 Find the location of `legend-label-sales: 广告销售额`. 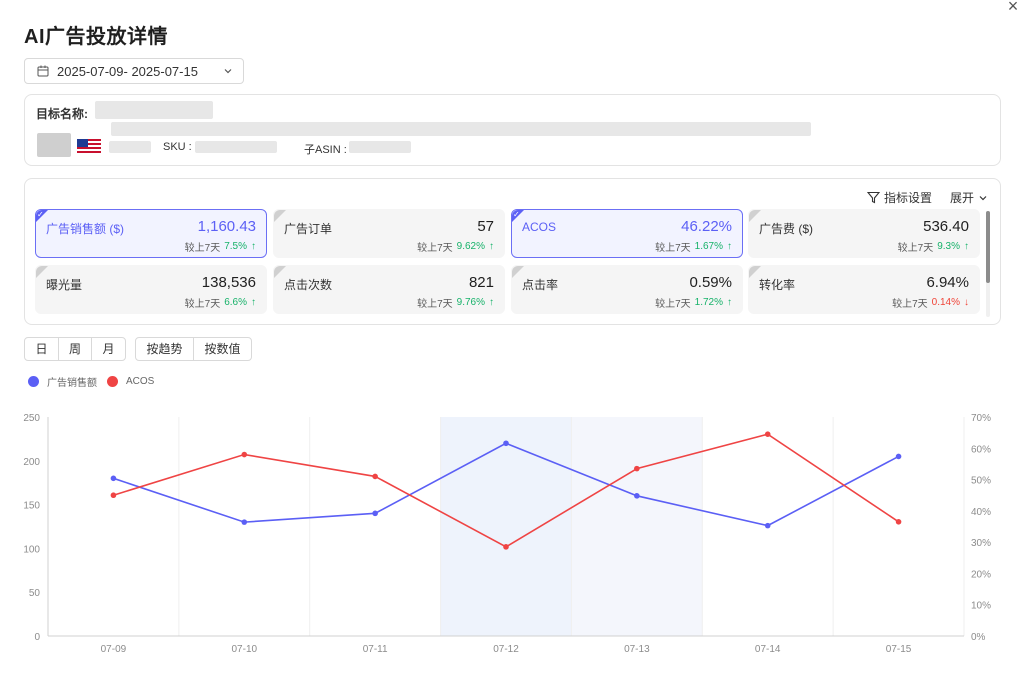

legend-label-sales: 广告销售额 is located at coordinates (72, 383).